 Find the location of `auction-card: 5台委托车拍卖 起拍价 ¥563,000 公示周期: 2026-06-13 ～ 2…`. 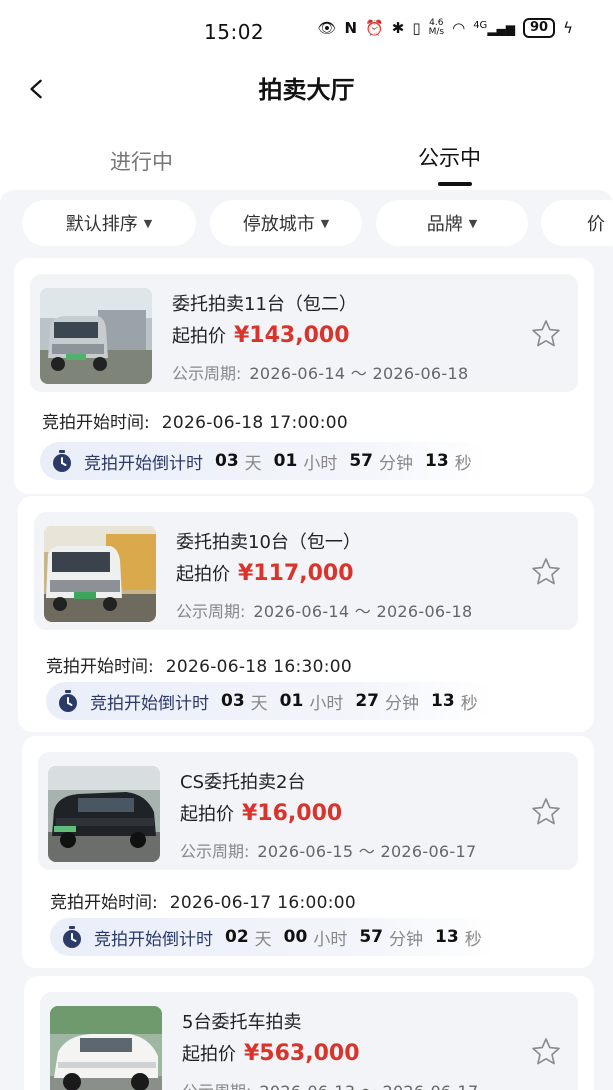

auction-card: 5台委托车拍卖 起拍价 ¥563,000 公示周期: 2026-06-13 ～ 2… is located at coordinates (309, 1033).